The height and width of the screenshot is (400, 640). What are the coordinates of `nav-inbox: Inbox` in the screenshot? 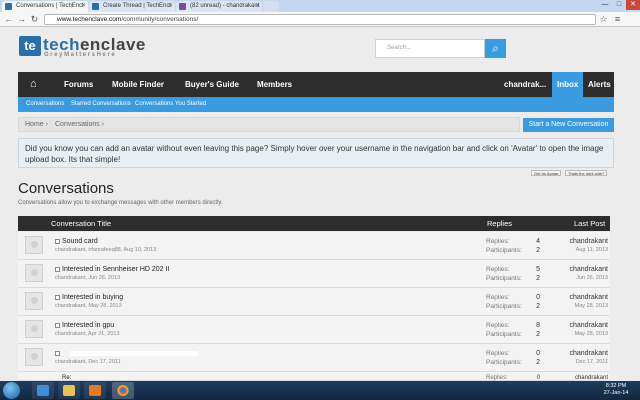 It's located at (568, 84).